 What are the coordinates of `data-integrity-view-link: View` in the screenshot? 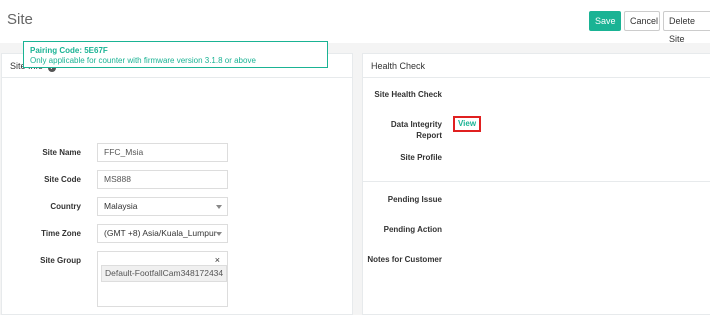 It's located at (467, 124).